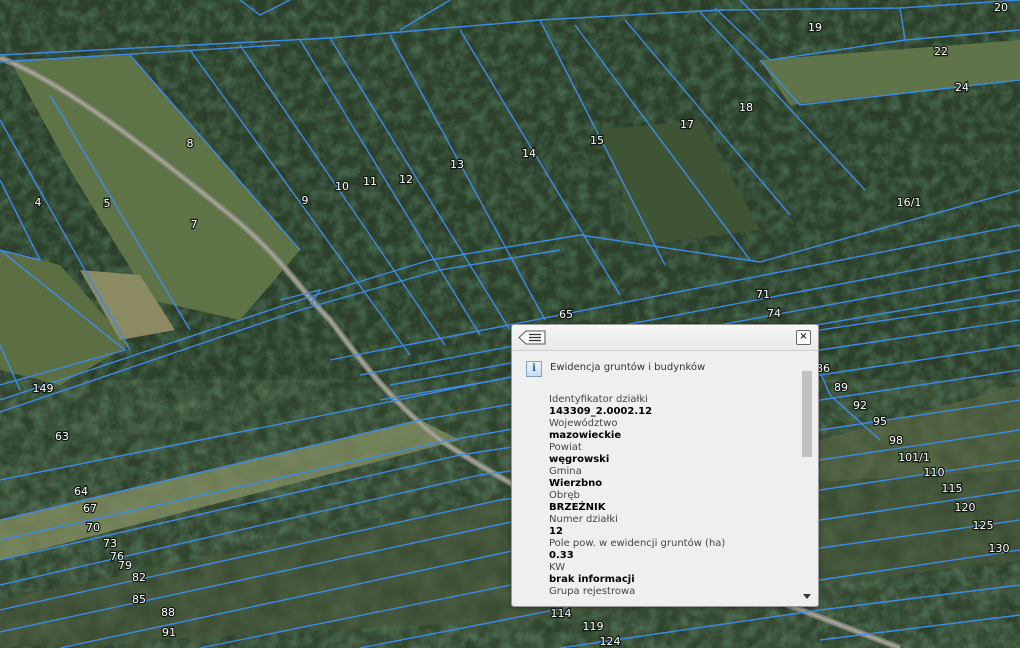 This screenshot has height=648, width=1020. I want to click on parcel-number-label: 15, so click(597, 140).